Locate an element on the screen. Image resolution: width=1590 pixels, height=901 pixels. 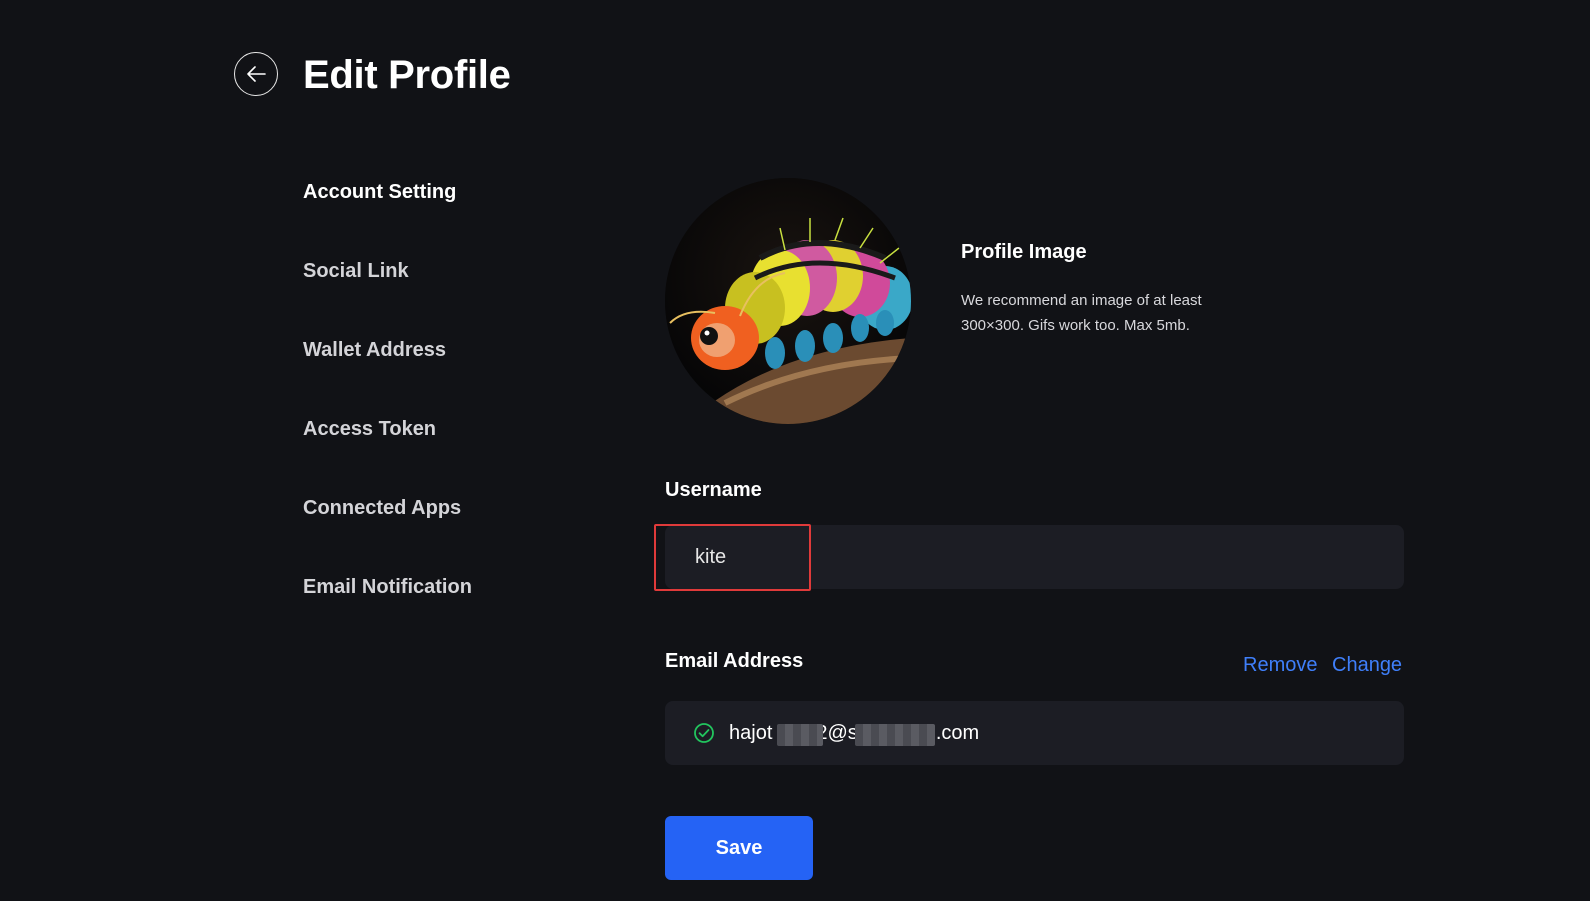
page-title: Edit Profile is located at coordinates (407, 75).